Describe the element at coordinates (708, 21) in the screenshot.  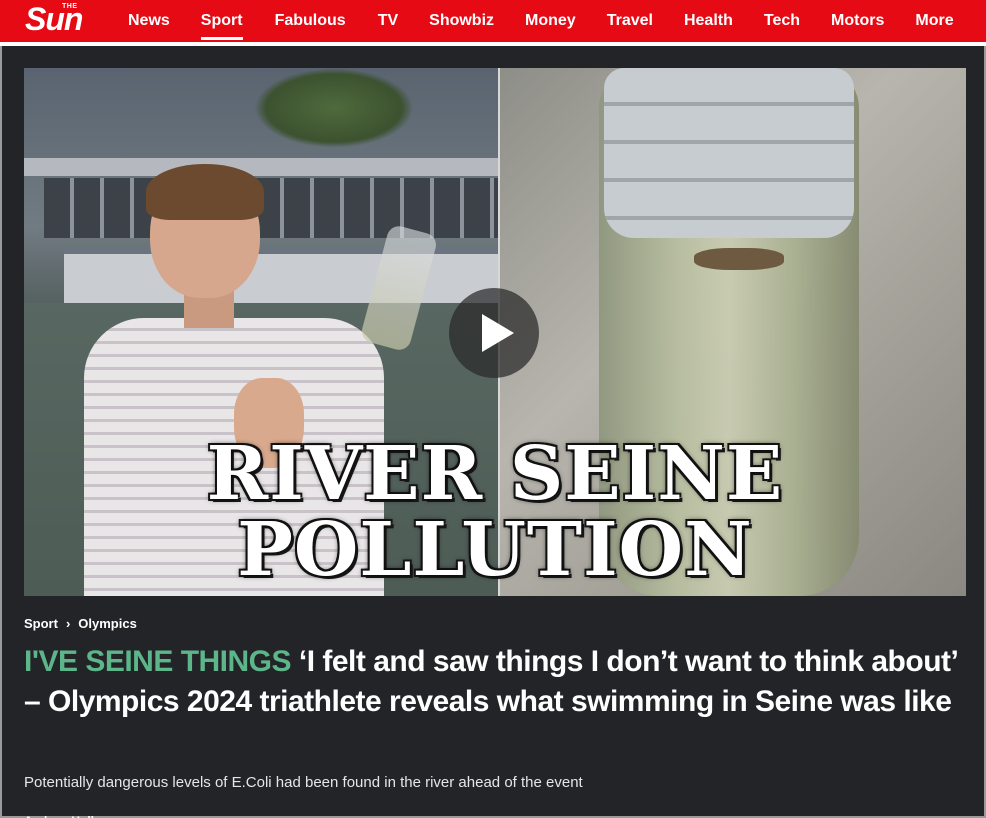
I see `nav-item-health: Health` at that location.